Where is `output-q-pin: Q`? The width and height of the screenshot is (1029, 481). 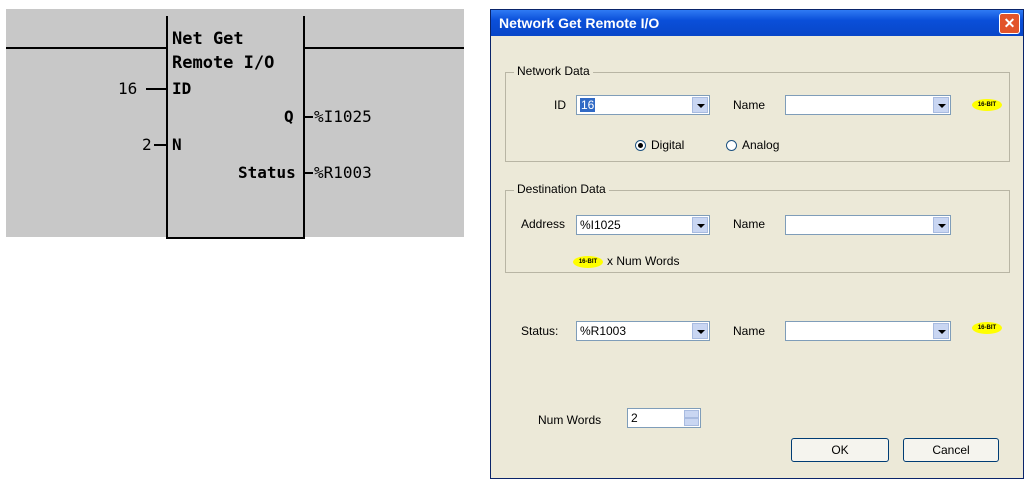 output-q-pin: Q is located at coordinates (289, 116).